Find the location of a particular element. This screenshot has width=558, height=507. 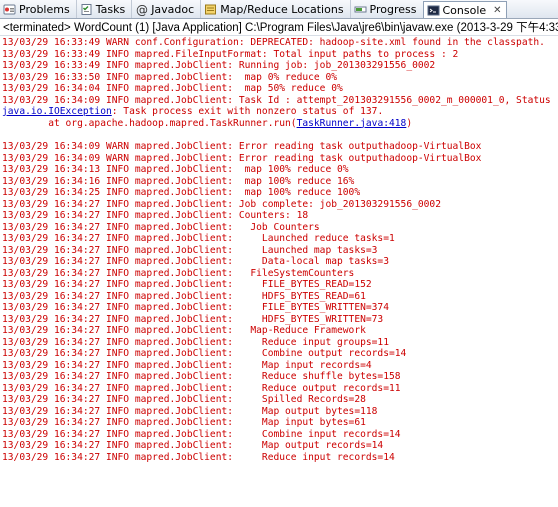

tab-label: Javadoc is located at coordinates (173, 9).